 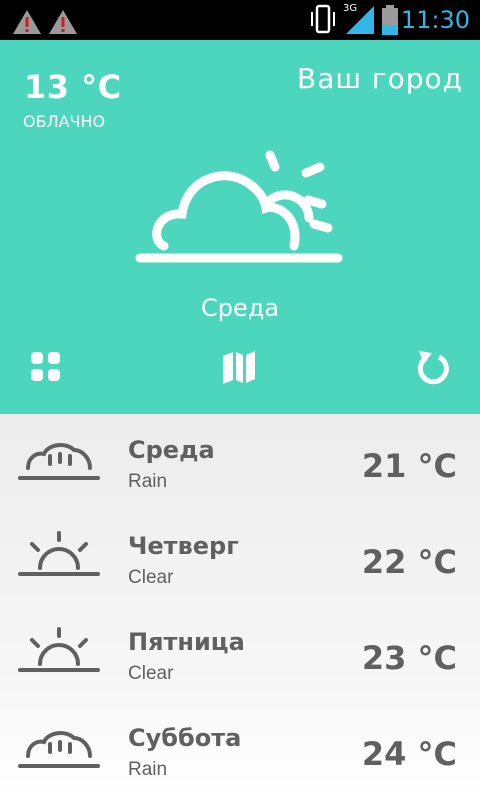 I want to click on forecast-day: Пятница, so click(x=186, y=642).